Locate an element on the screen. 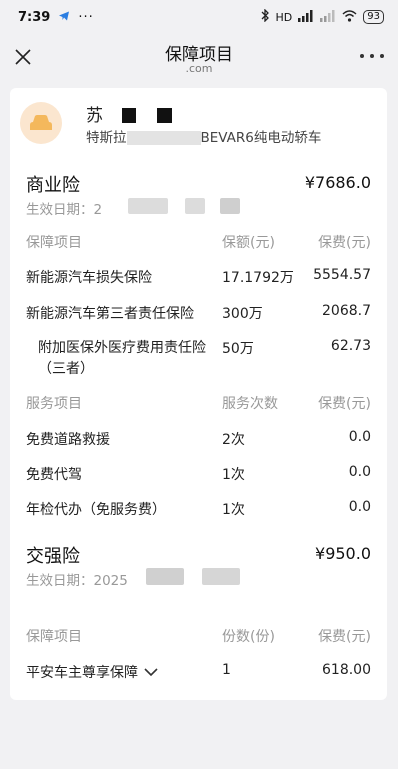  item-name: 平安车主尊享保障 is located at coordinates (82, 673).